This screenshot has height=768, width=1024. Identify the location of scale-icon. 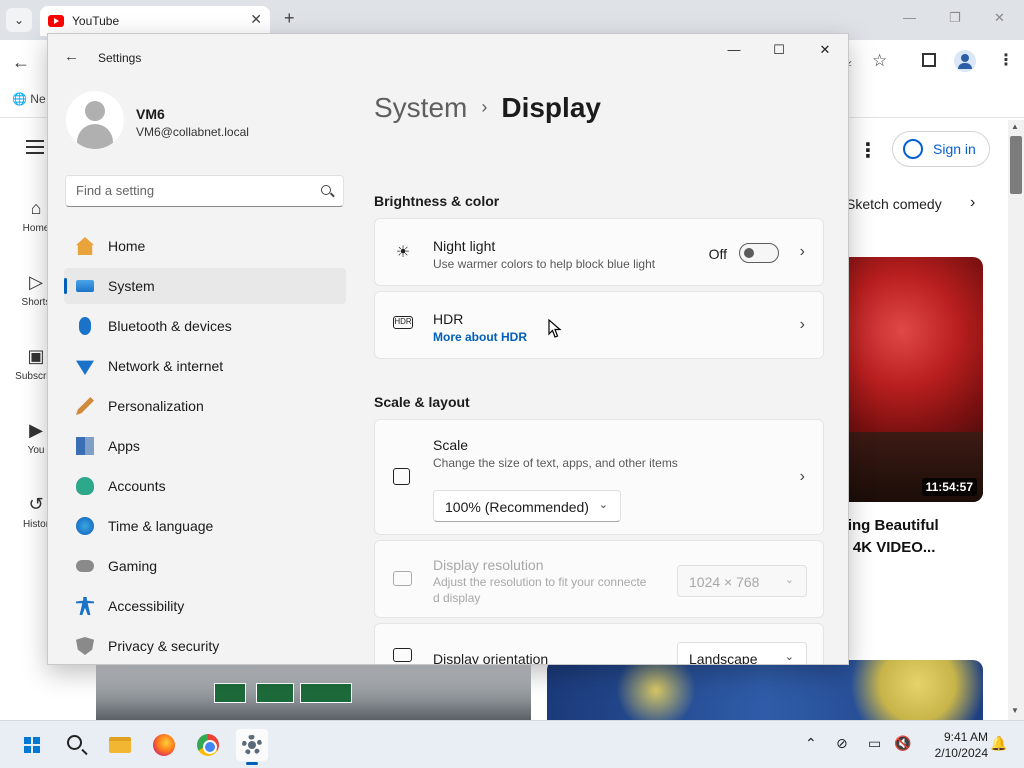
(401, 476).